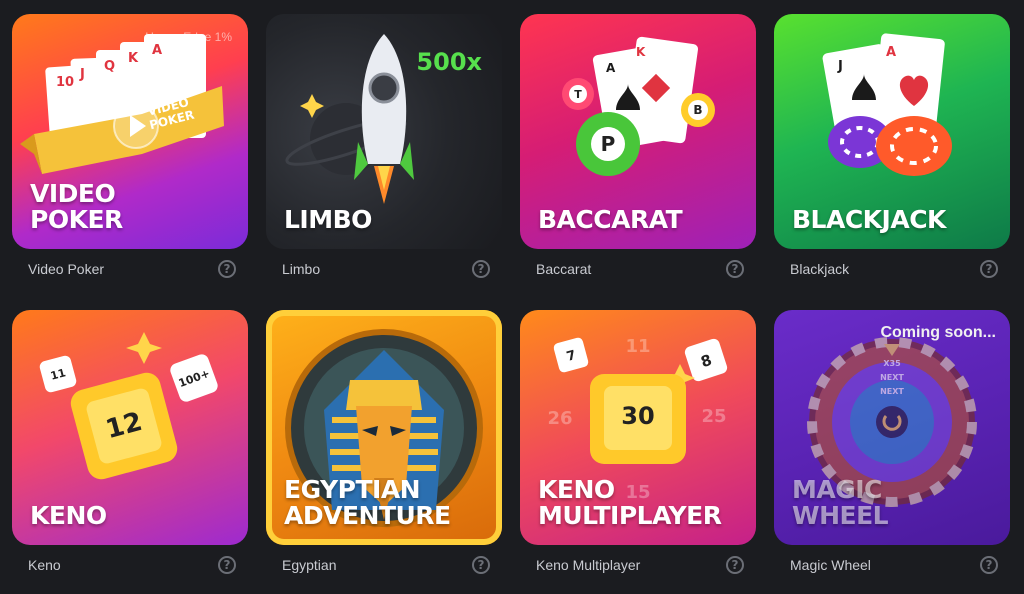 Image resolution: width=1024 pixels, height=594 pixels. I want to click on game-card-keno: 11 100+ 12 KENO Keno ?, so click(130, 445).